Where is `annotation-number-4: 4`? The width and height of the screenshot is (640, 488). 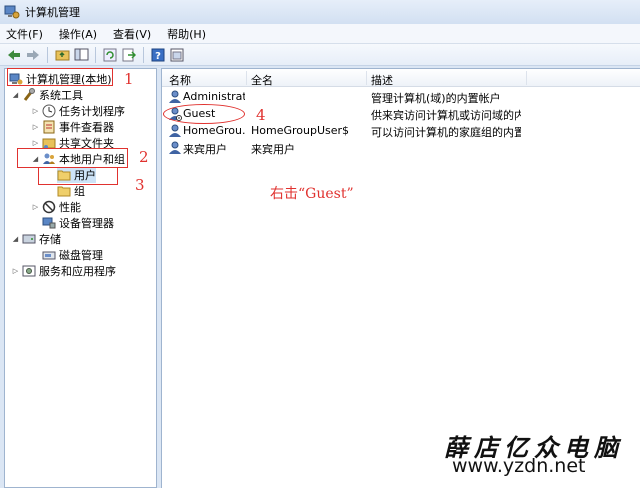 annotation-number-4: 4 is located at coordinates (261, 115).